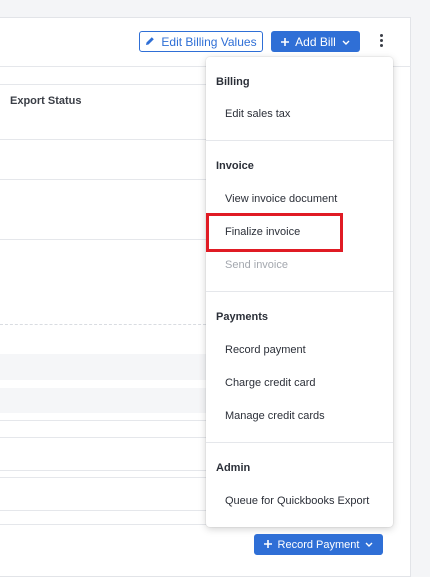 Image resolution: width=430 pixels, height=577 pixels. I want to click on edit-billing-values-label: Edit Billing Values, so click(209, 41).